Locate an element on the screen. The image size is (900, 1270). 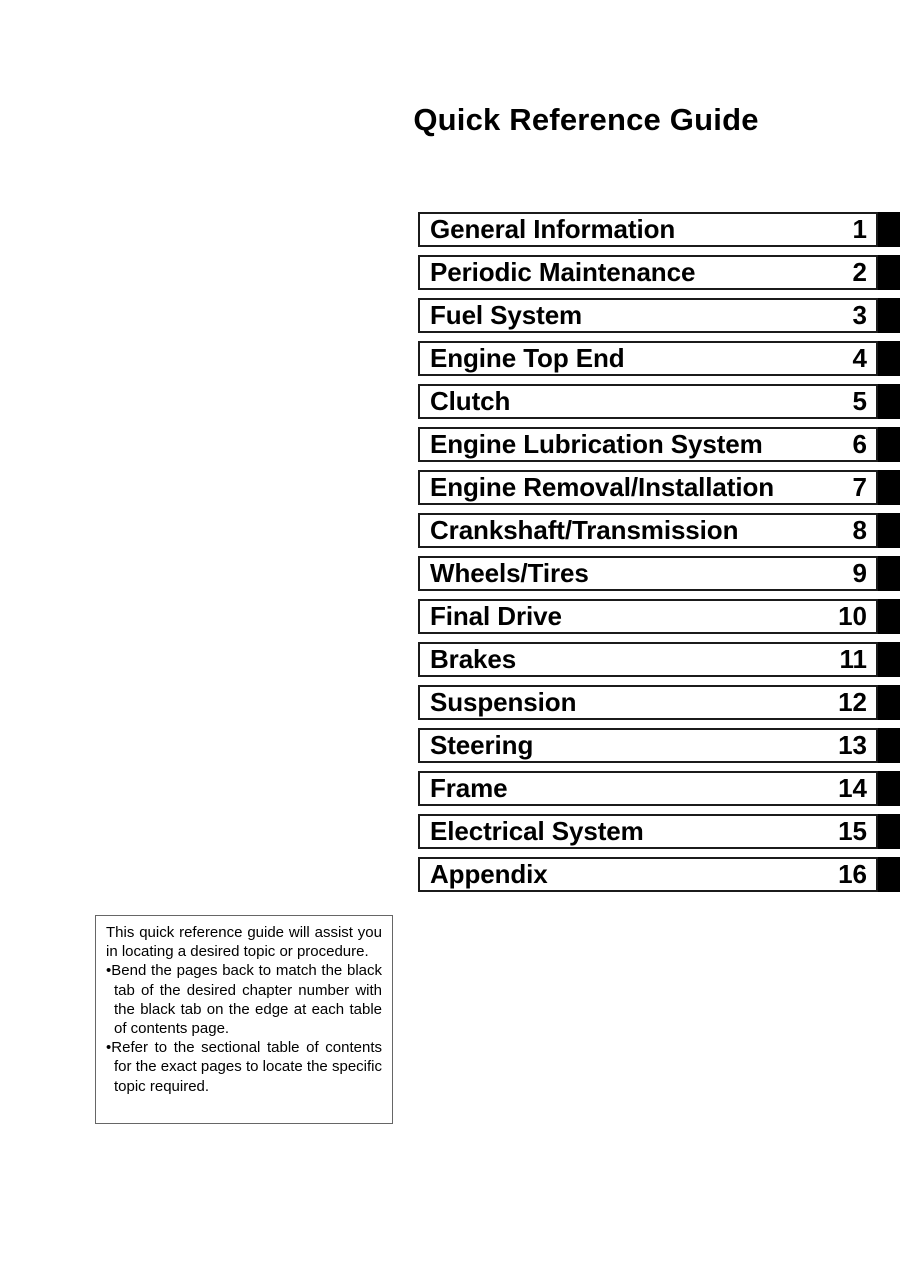
chapter-row: Engine Top End 4 is located at coordinates (659, 362).